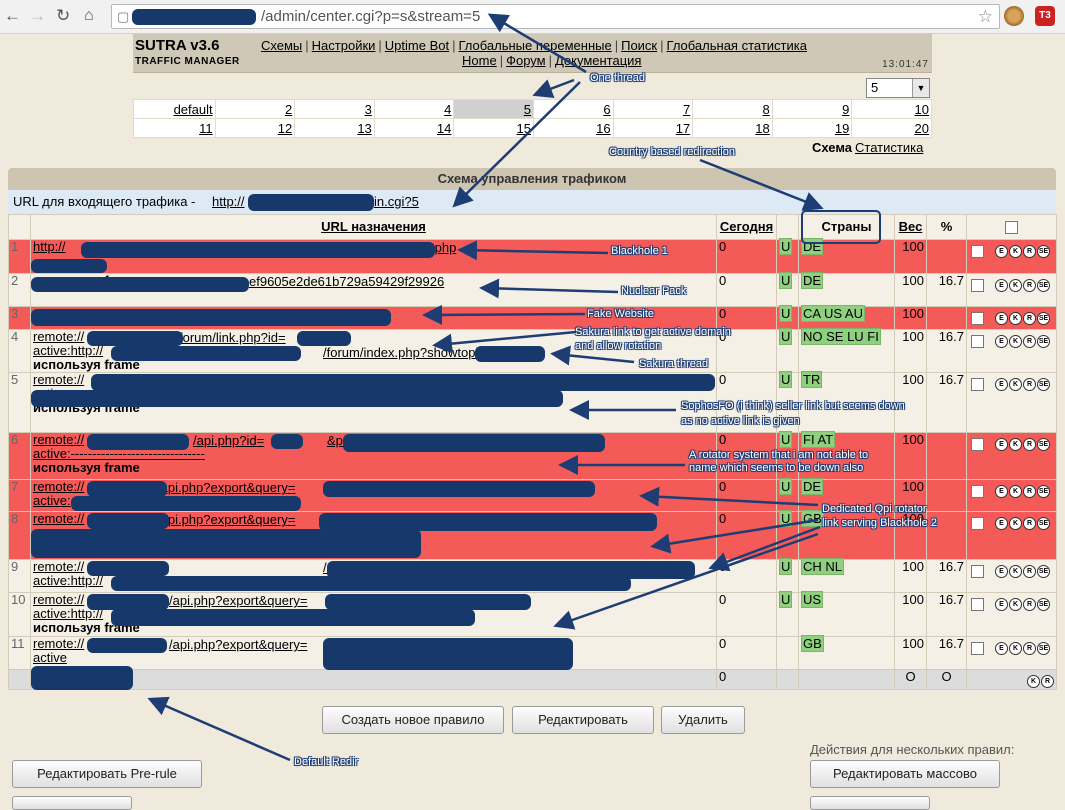 The image size is (1065, 810). What do you see at coordinates (776, 468) in the screenshot?
I see `annotation-rotator2: name which seems to be down also` at bounding box center [776, 468].